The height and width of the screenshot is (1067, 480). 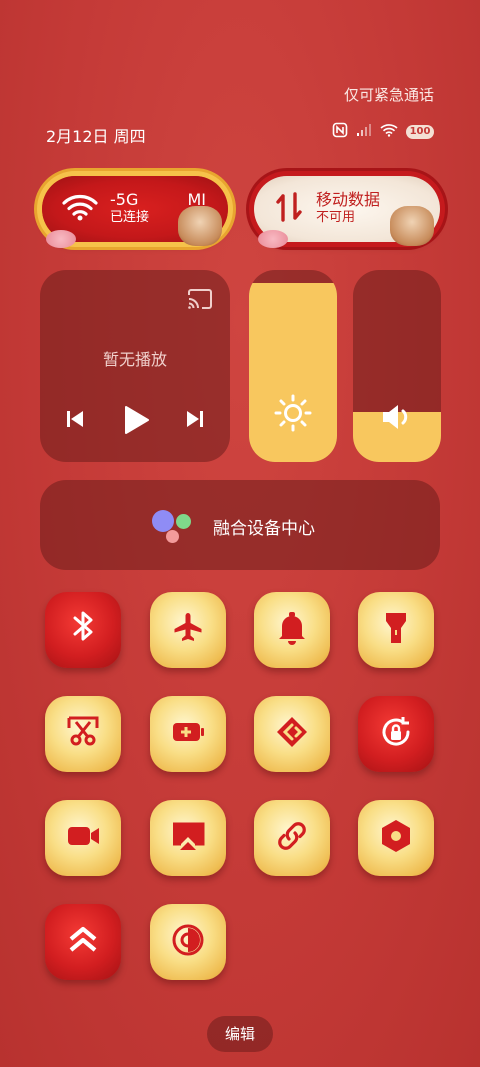 I want to click on tile-data-saver, so click(x=83, y=942).